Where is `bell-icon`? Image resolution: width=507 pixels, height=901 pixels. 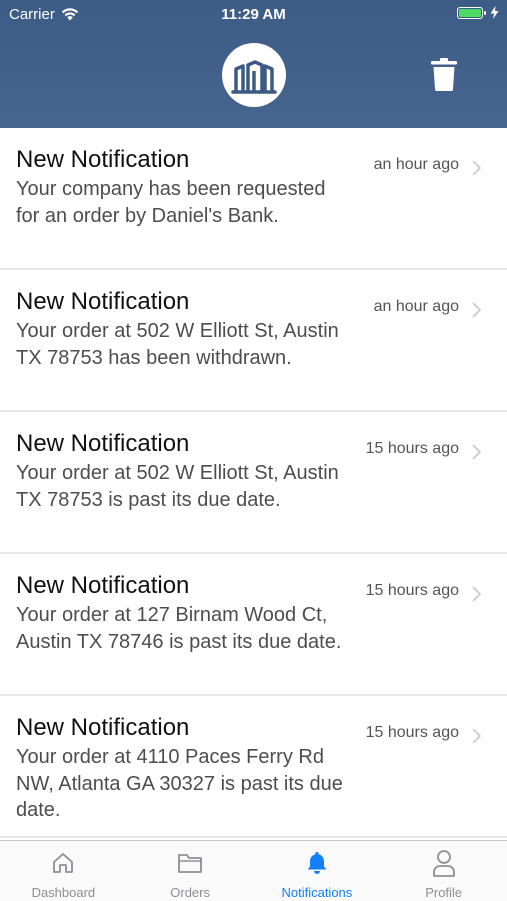 bell-icon is located at coordinates (317, 863).